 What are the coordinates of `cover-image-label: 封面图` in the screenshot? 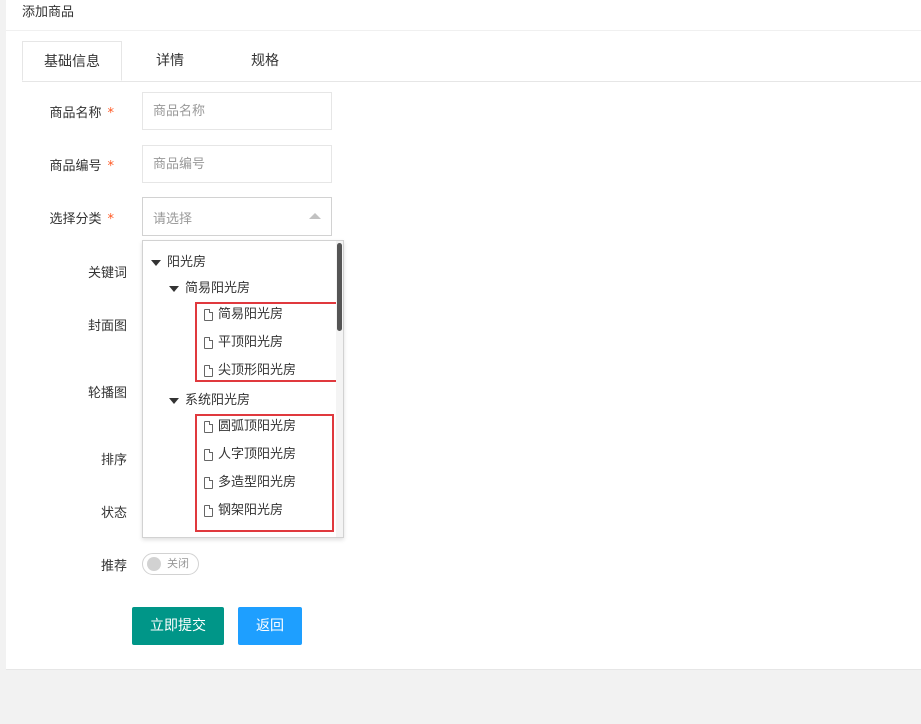 It's located at (107, 326).